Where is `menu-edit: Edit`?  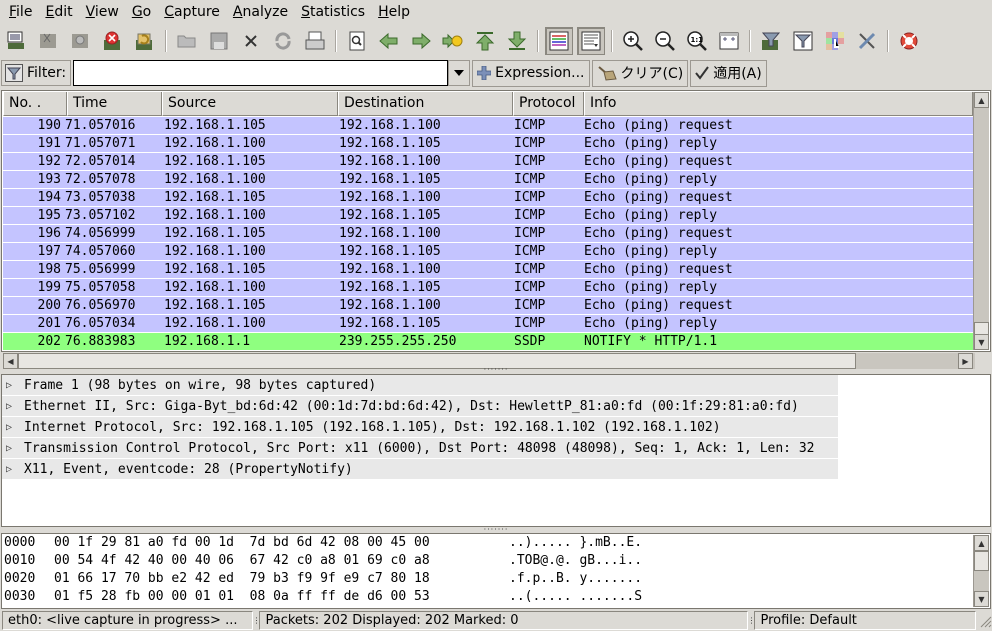
menu-edit: Edit is located at coordinates (58, 12).